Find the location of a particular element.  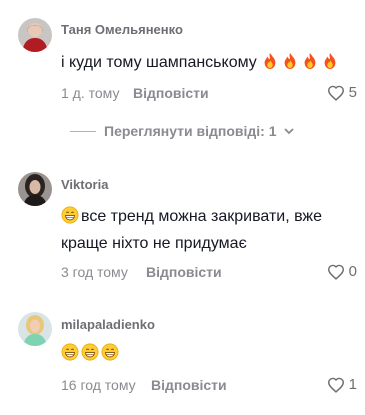

like-button: 0 is located at coordinates (342, 271).